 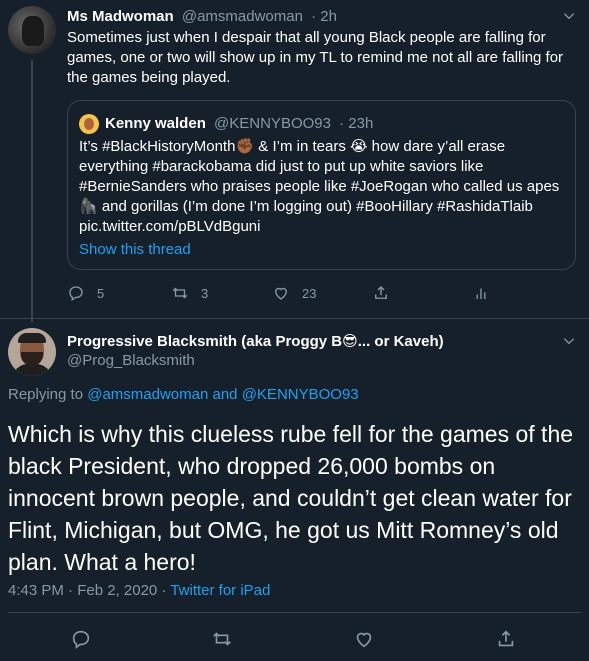 What do you see at coordinates (300, 394) in the screenshot?
I see `reply-user-link: @KENNYBOO93` at bounding box center [300, 394].